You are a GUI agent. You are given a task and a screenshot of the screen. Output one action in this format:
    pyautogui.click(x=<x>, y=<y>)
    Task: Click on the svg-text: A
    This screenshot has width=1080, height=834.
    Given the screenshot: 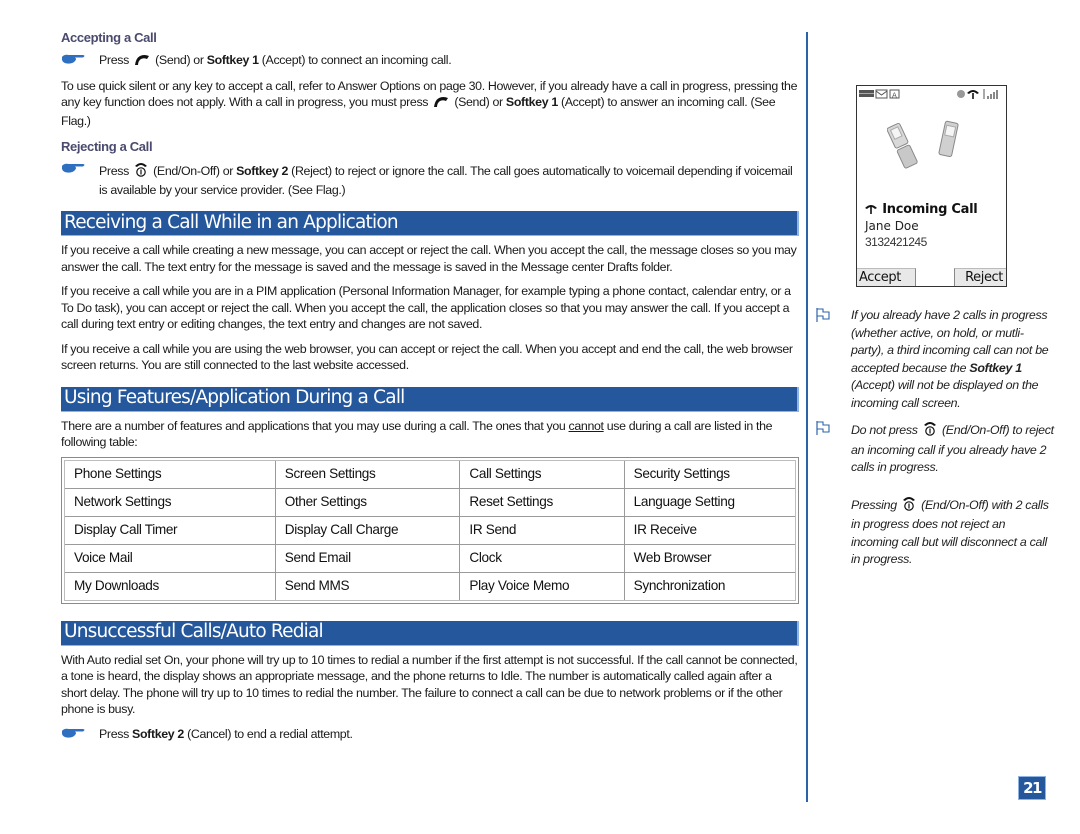 What is the action you would take?
    pyautogui.click(x=894, y=96)
    